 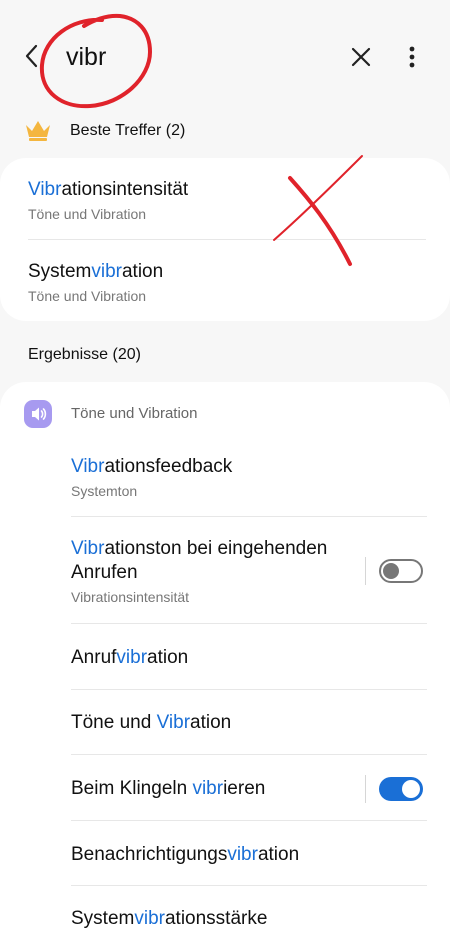 I want to click on volume-icon, so click(x=38, y=414).